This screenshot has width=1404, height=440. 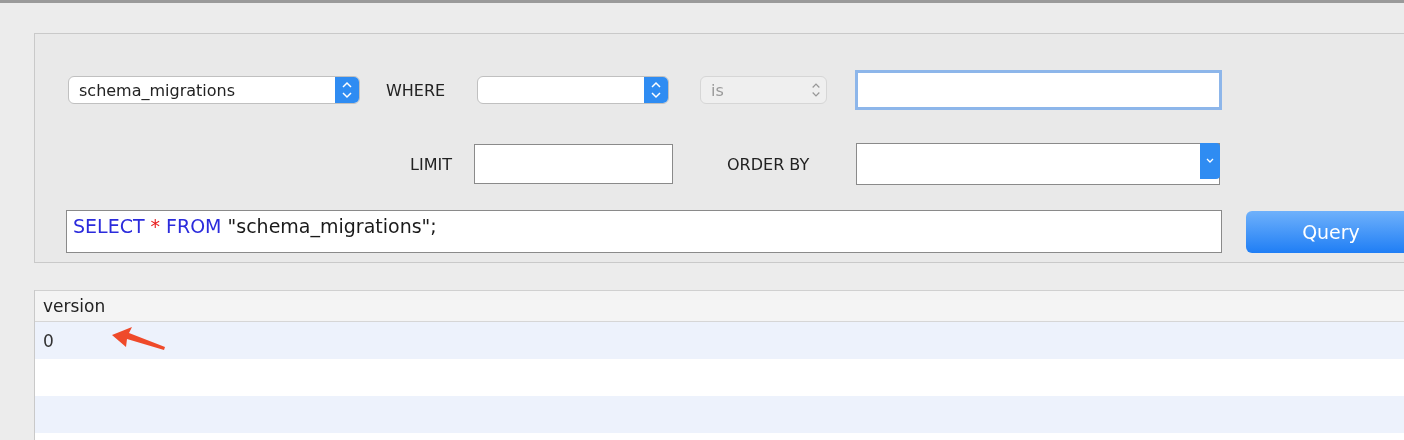 I want to click on table-cell: 0, so click(x=48, y=340).